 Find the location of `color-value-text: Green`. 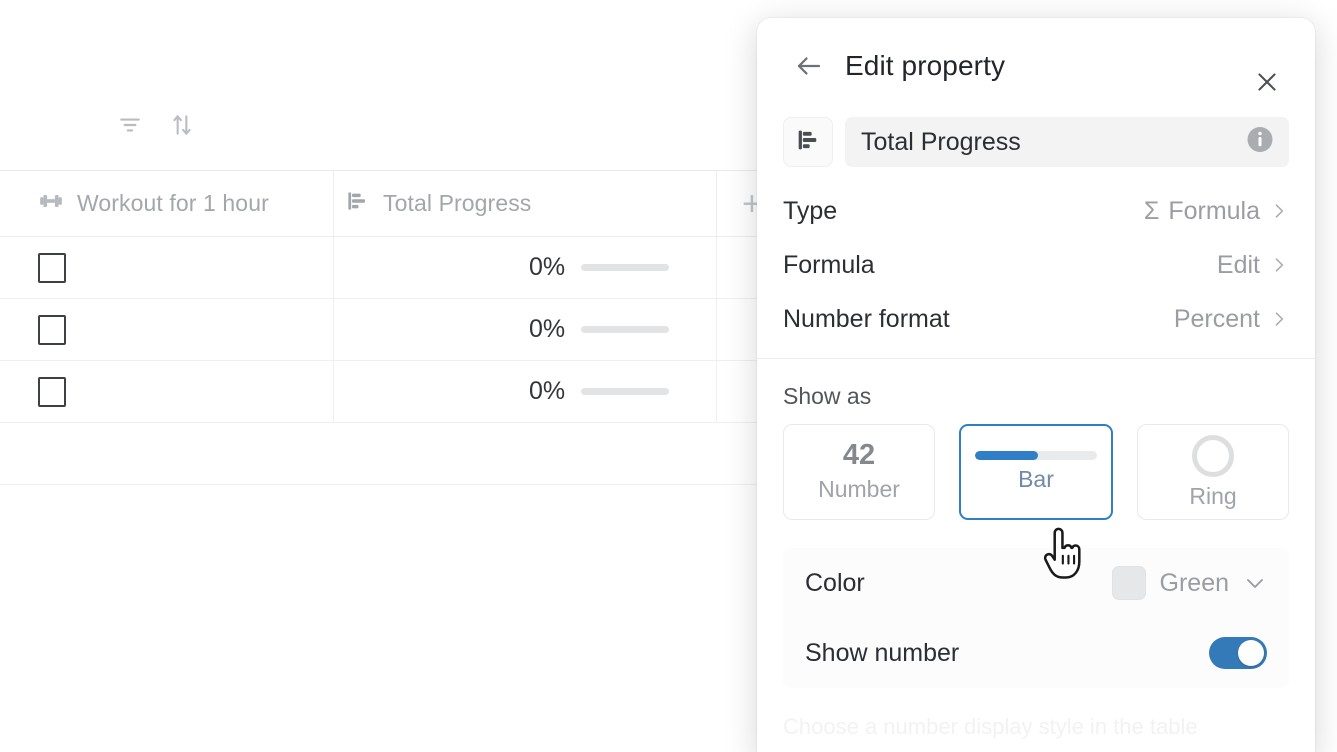

color-value-text: Green is located at coordinates (1194, 582).